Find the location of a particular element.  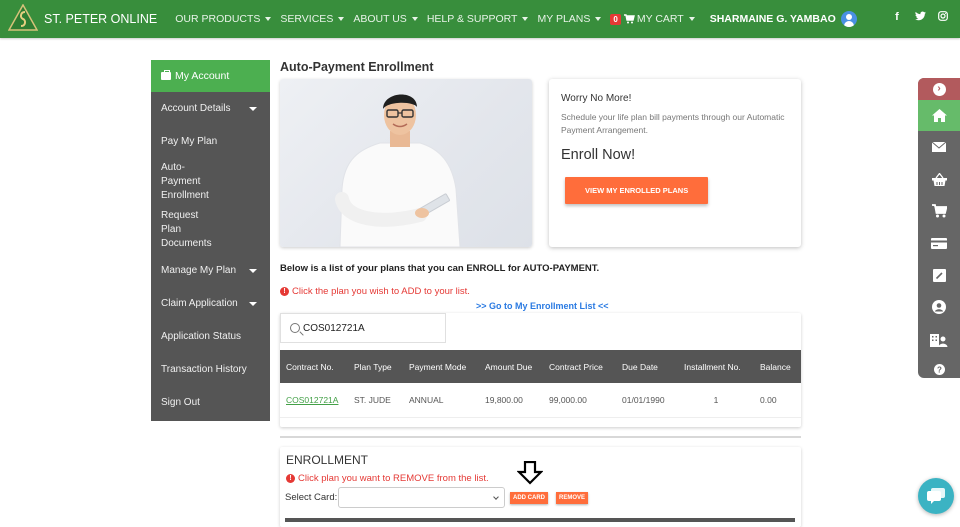

section-divider is located at coordinates (540, 437).